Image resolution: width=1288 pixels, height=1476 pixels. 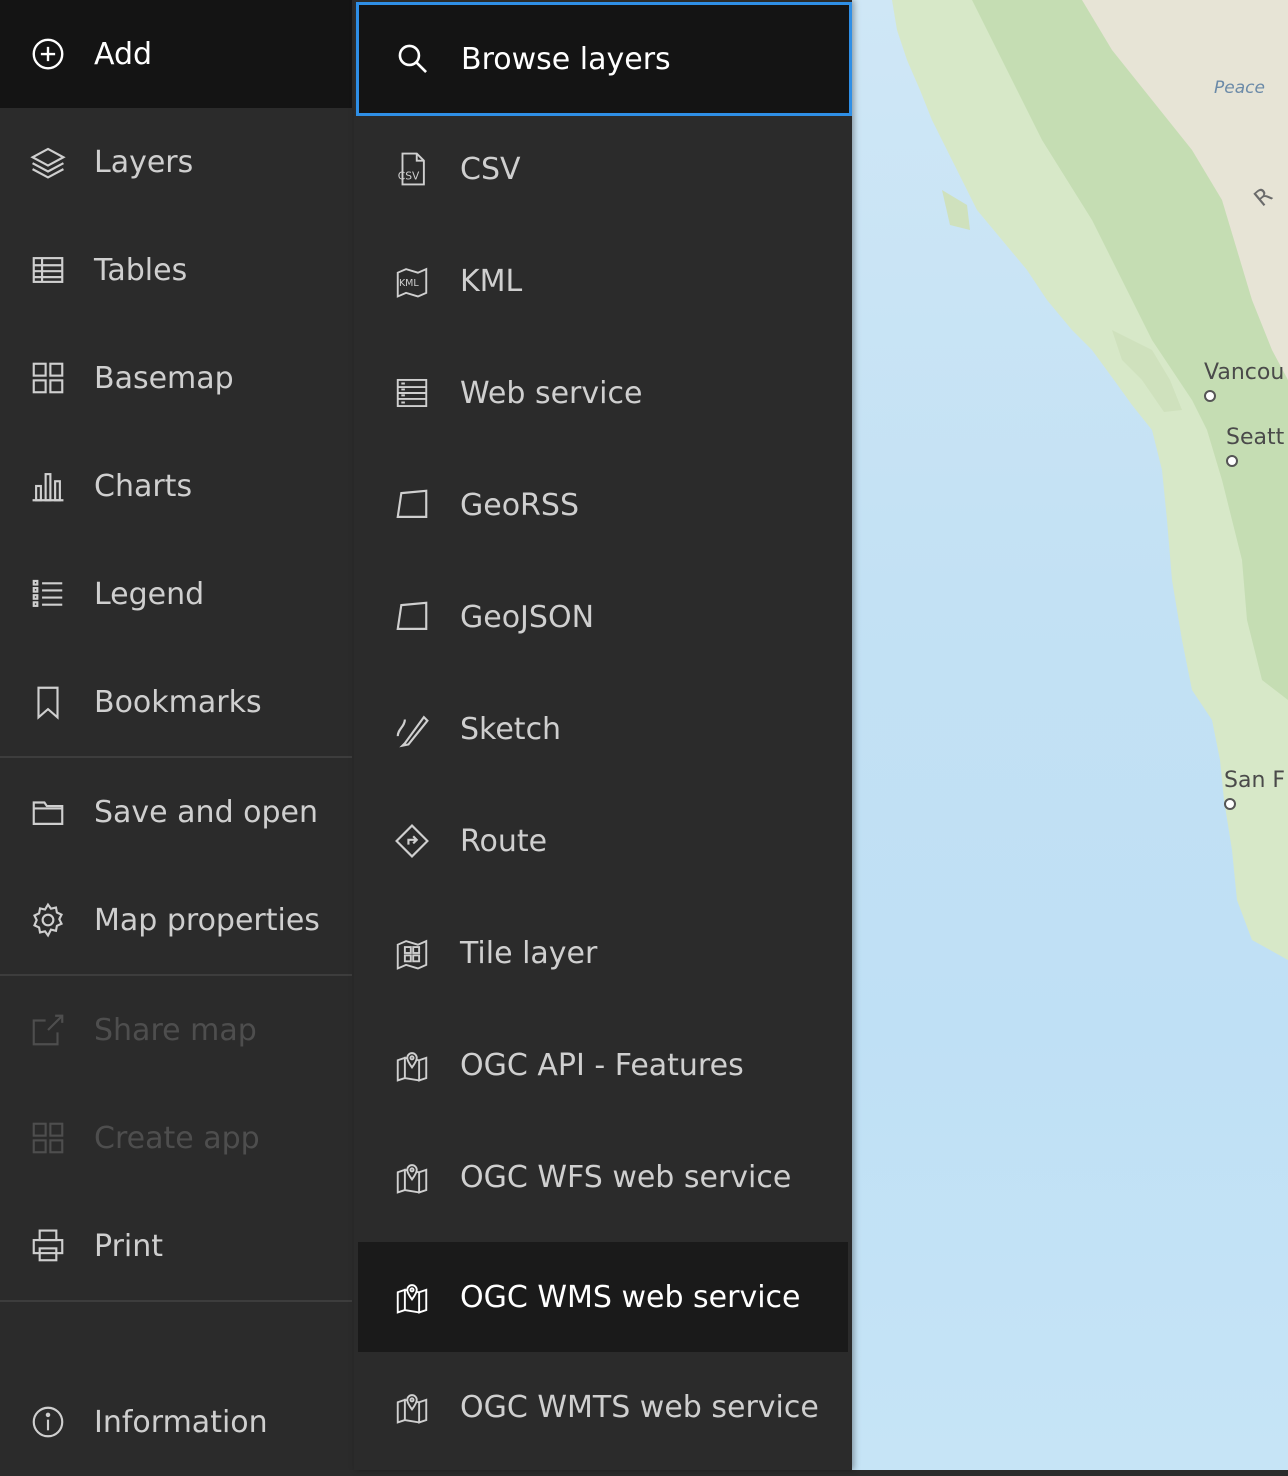 I want to click on menu-item-kml: KML KML, so click(x=603, y=281).